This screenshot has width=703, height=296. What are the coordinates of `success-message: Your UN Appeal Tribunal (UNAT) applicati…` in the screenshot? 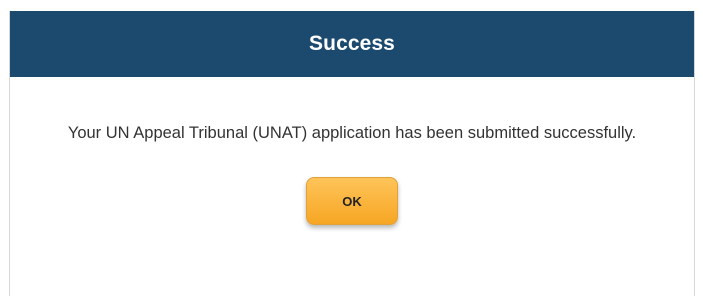 It's located at (352, 133).